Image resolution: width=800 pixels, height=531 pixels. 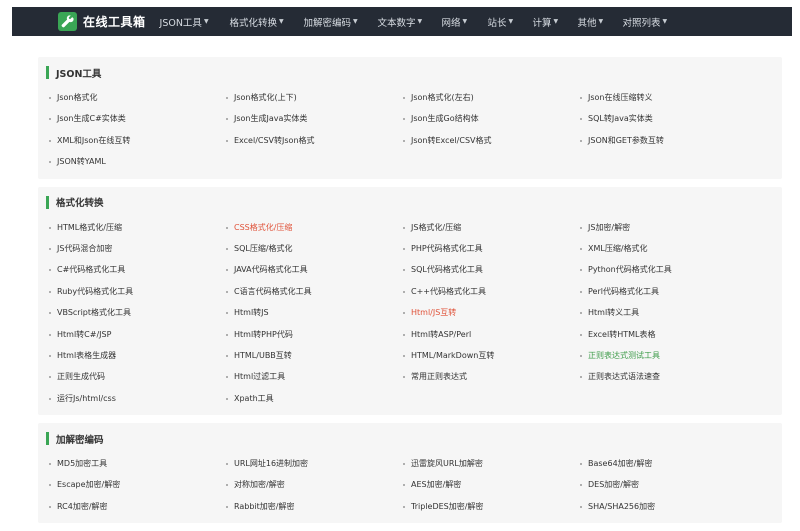 I want to click on tool-link: URL网址16进制加密, so click(x=303, y=463).